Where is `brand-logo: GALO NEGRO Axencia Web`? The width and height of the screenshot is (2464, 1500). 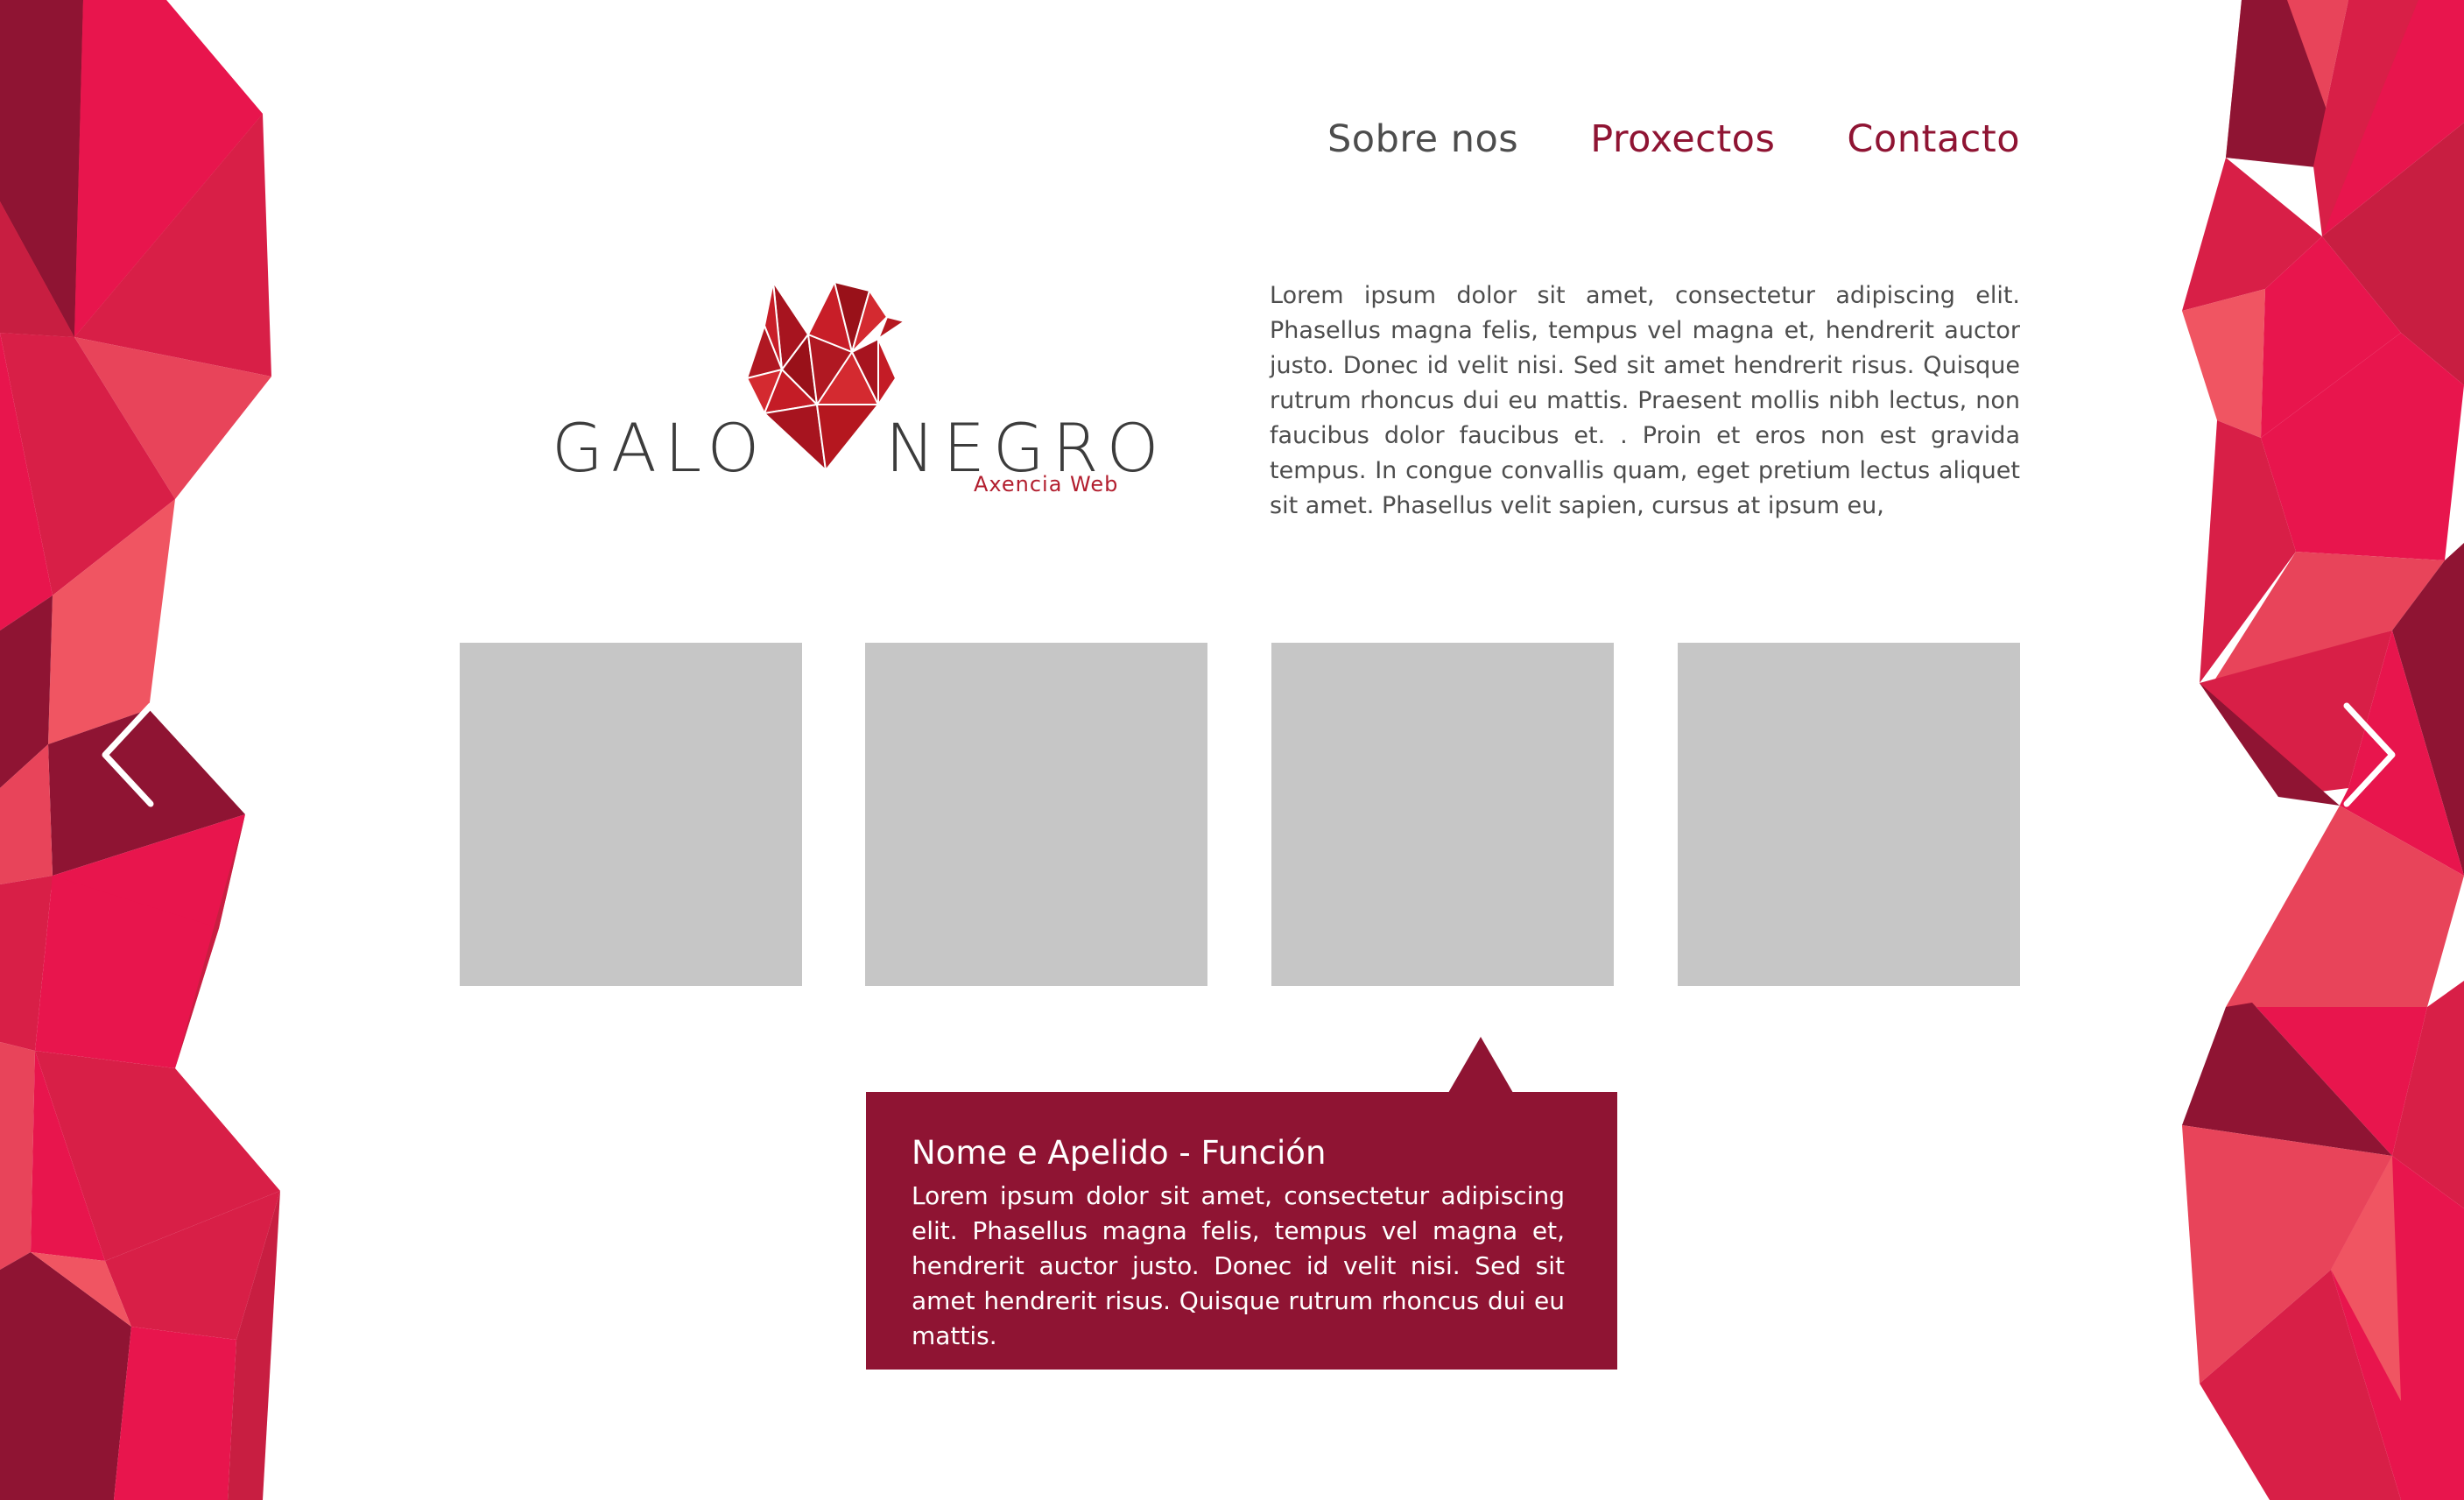 brand-logo: GALO NEGRO Axencia Web is located at coordinates (854, 396).